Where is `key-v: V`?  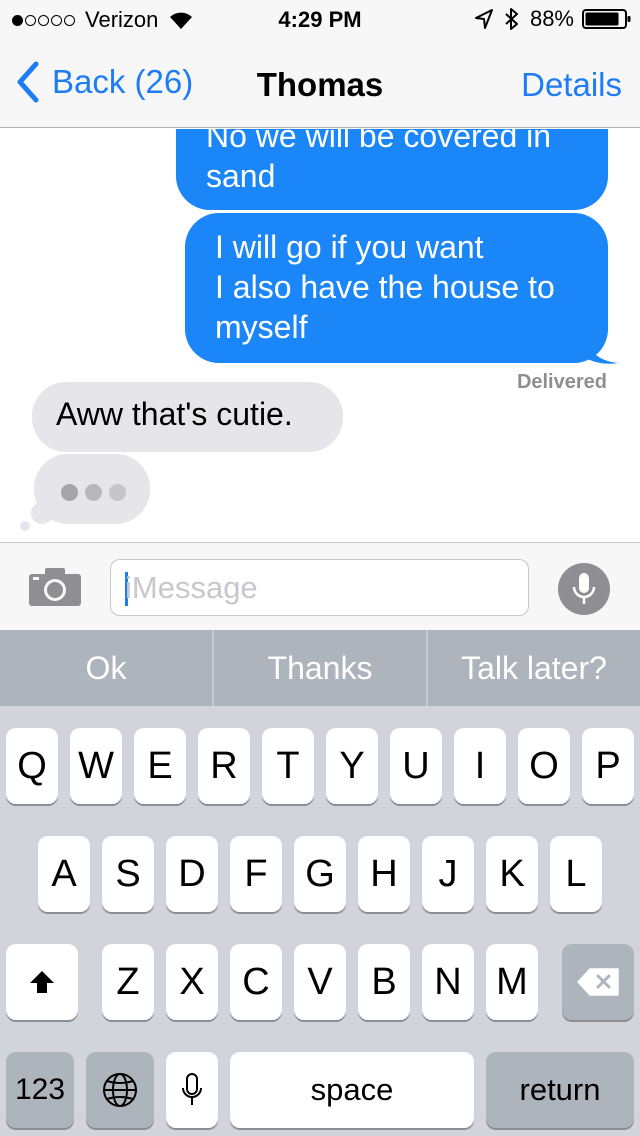 key-v: V is located at coordinates (320, 982).